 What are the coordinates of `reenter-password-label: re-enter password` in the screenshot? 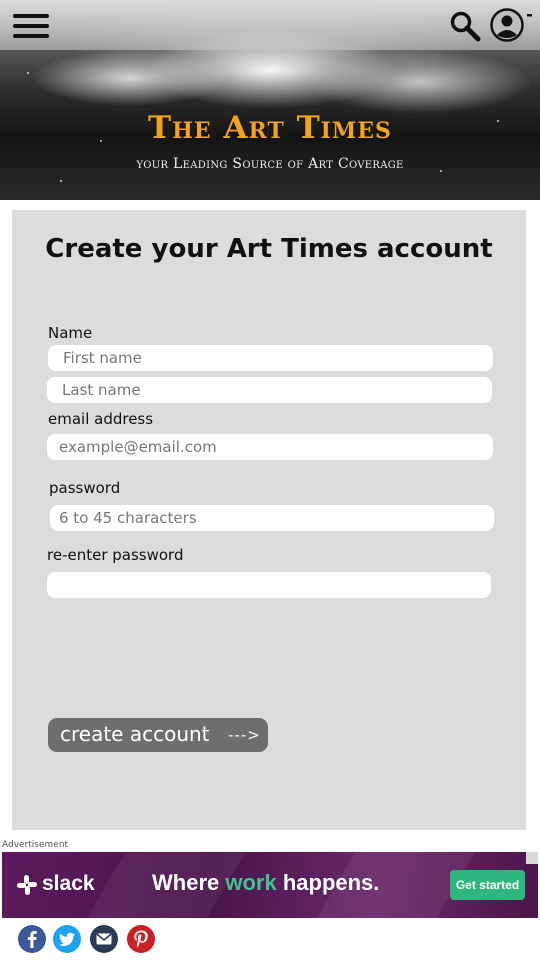 It's located at (115, 555).